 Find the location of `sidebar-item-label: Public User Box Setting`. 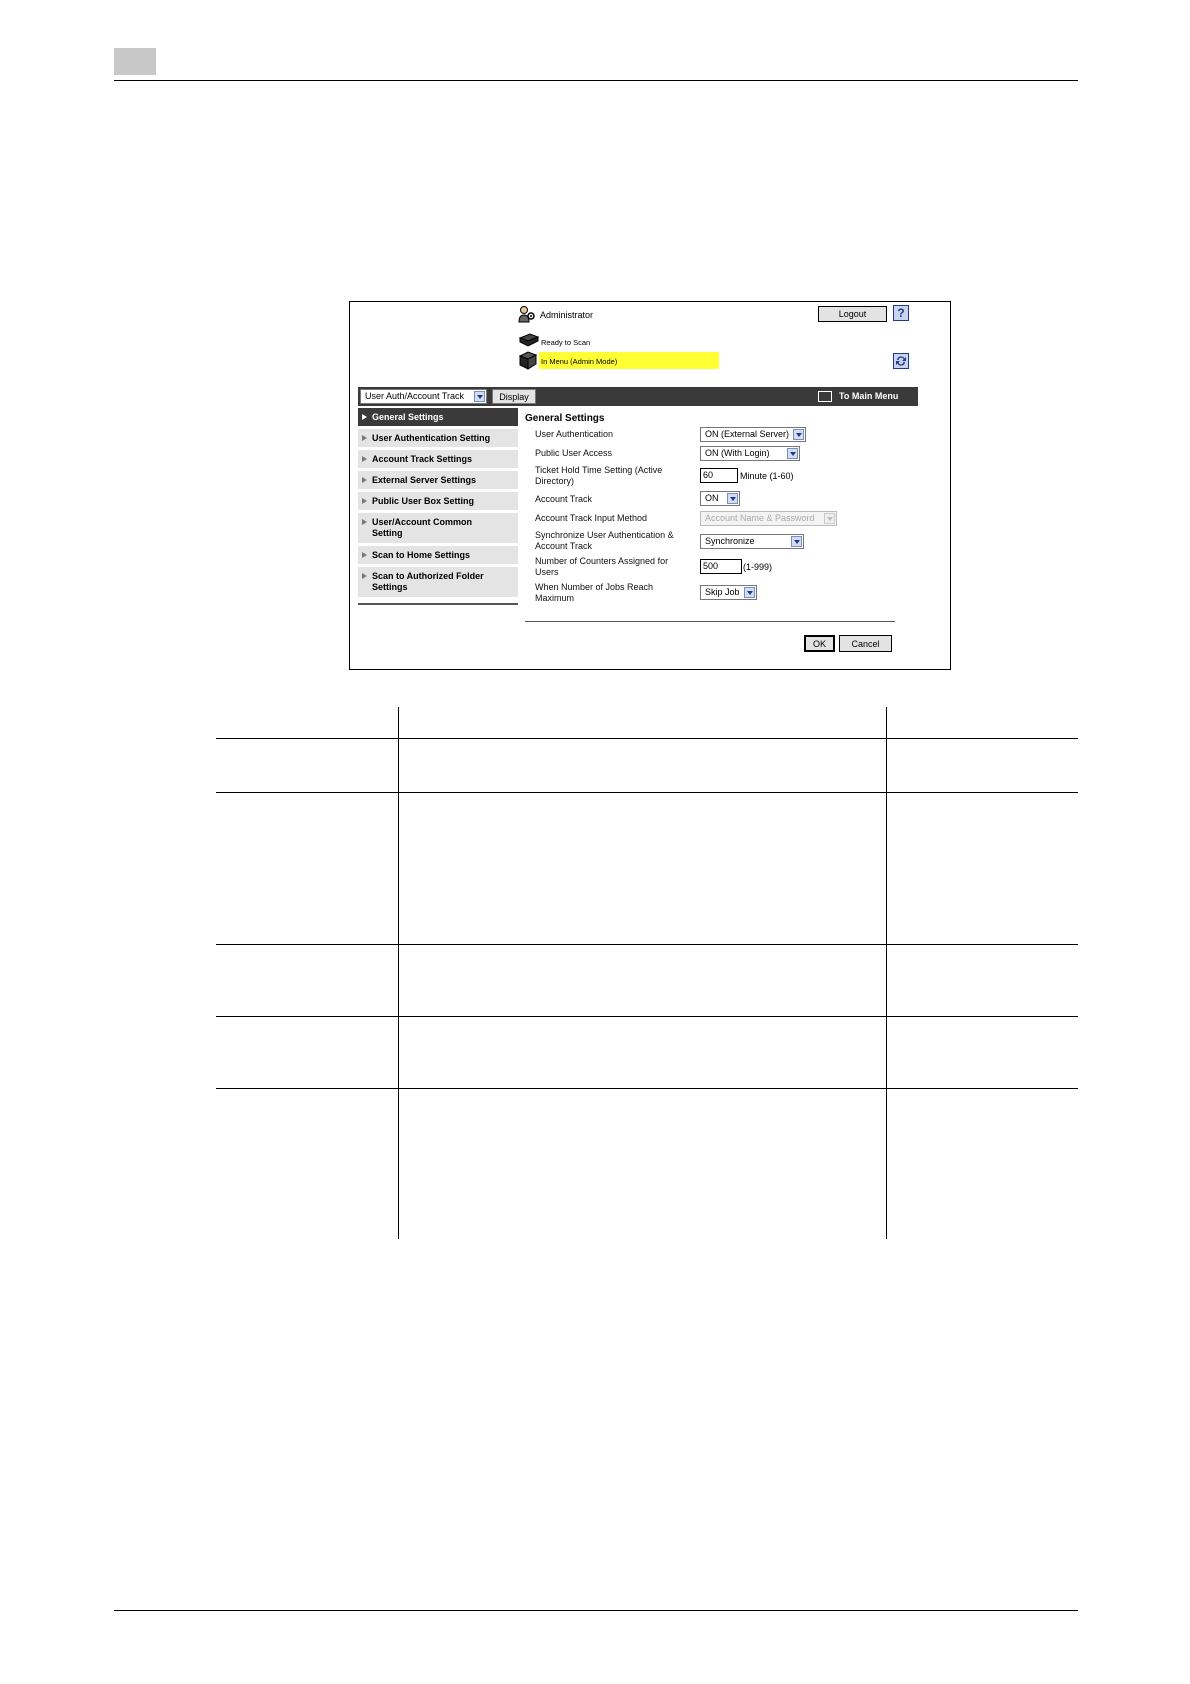

sidebar-item-label: Public User Box Setting is located at coordinates (423, 501).